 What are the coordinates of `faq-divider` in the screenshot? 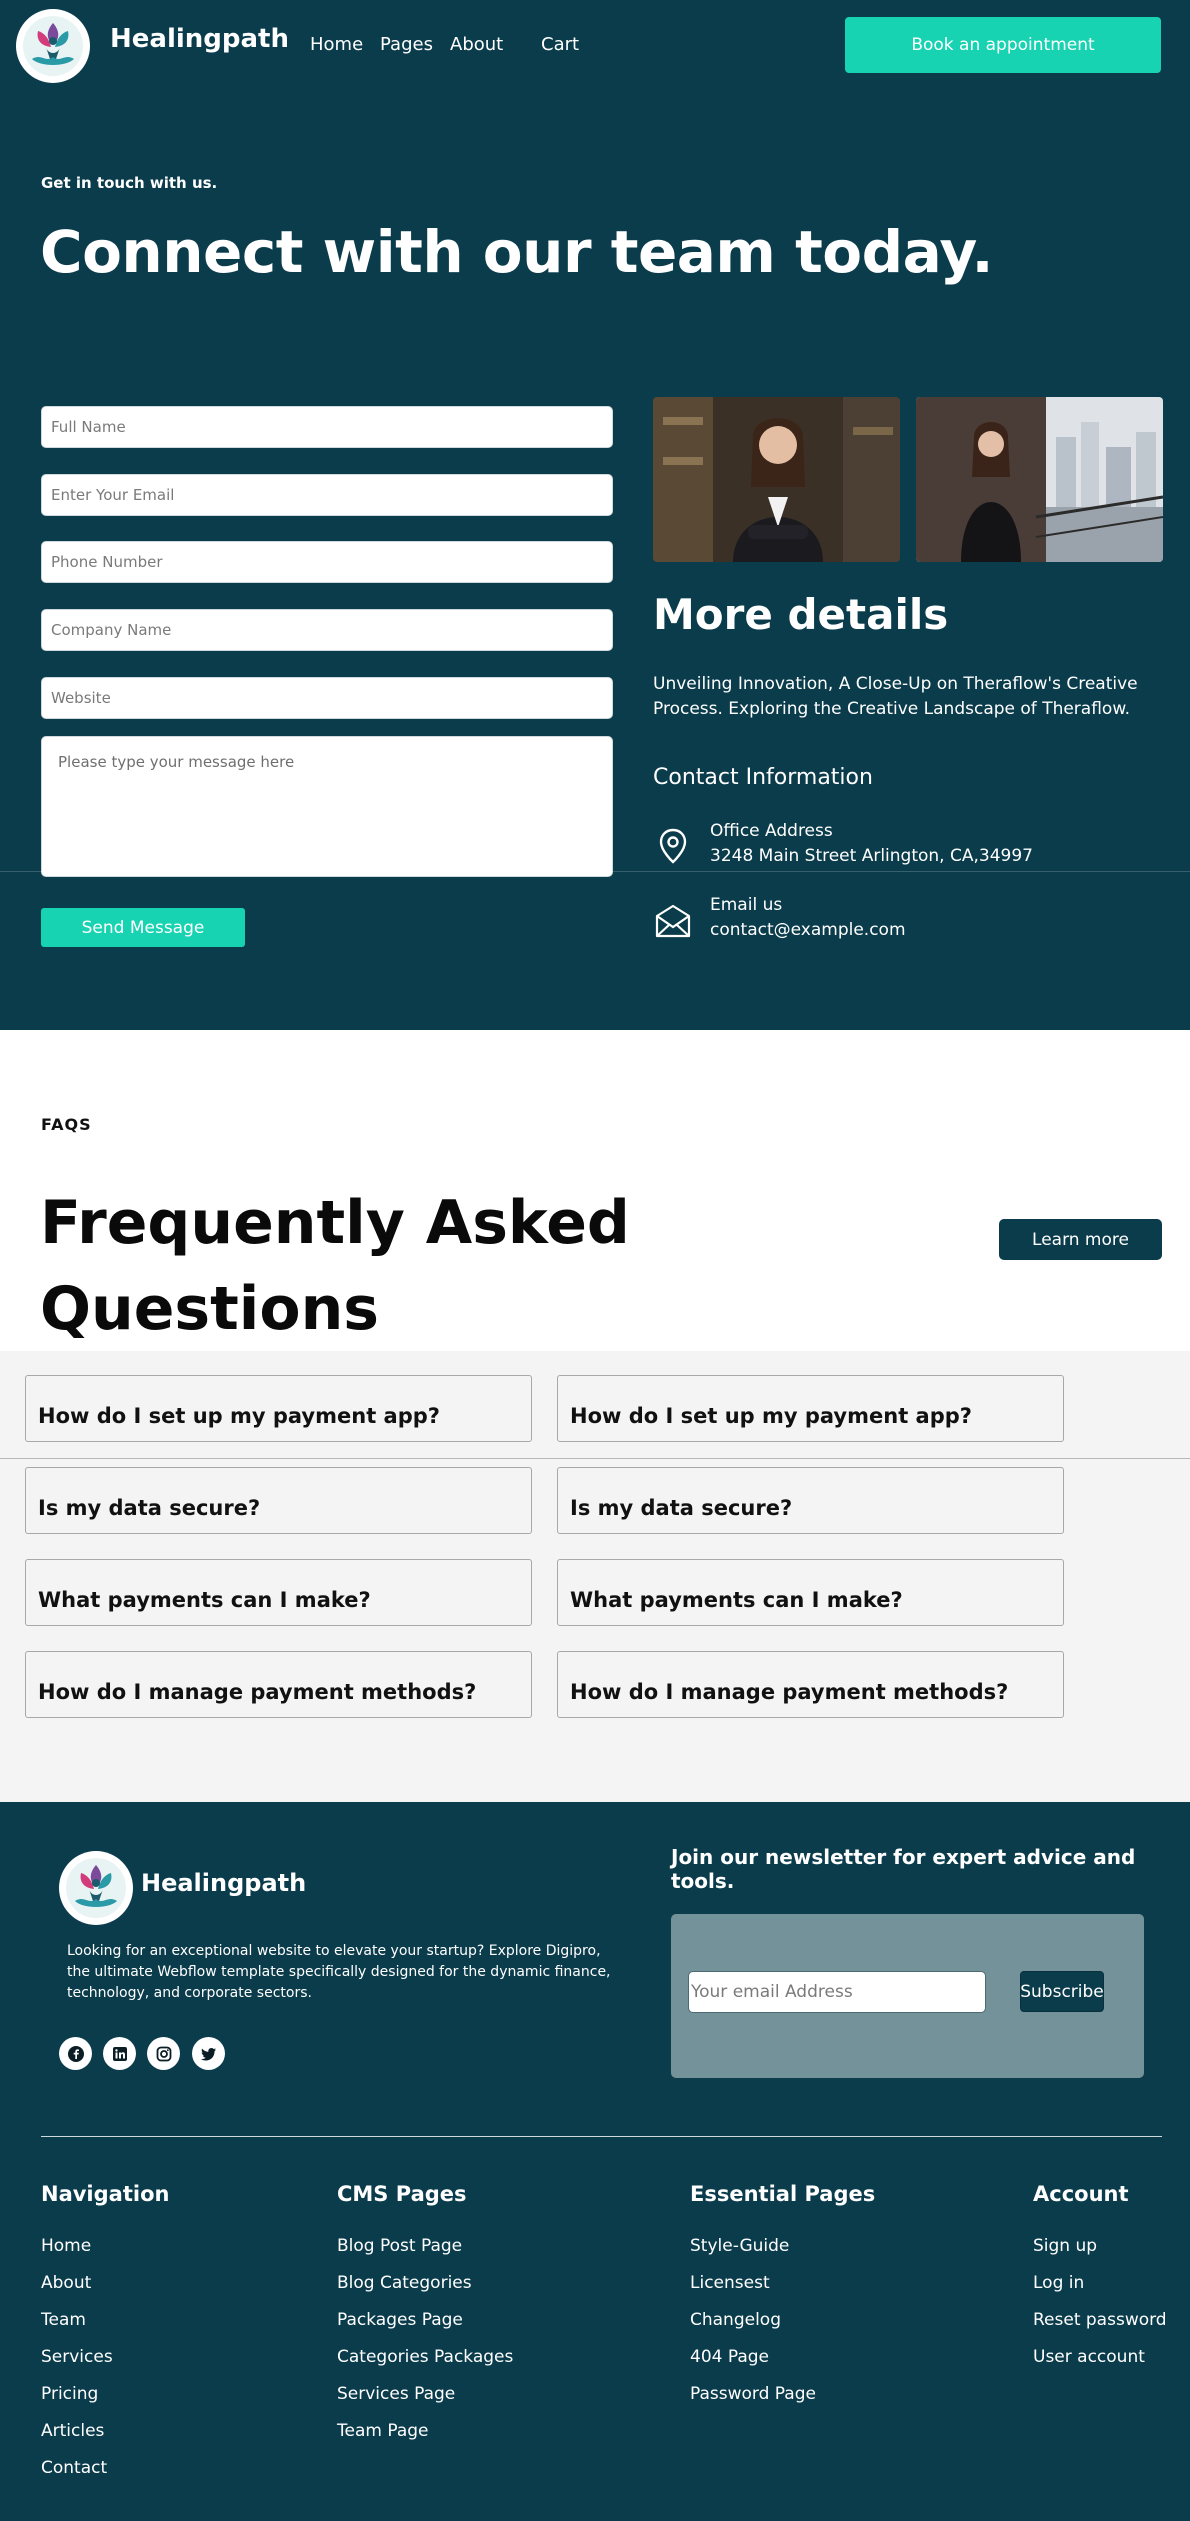 It's located at (595, 1458).